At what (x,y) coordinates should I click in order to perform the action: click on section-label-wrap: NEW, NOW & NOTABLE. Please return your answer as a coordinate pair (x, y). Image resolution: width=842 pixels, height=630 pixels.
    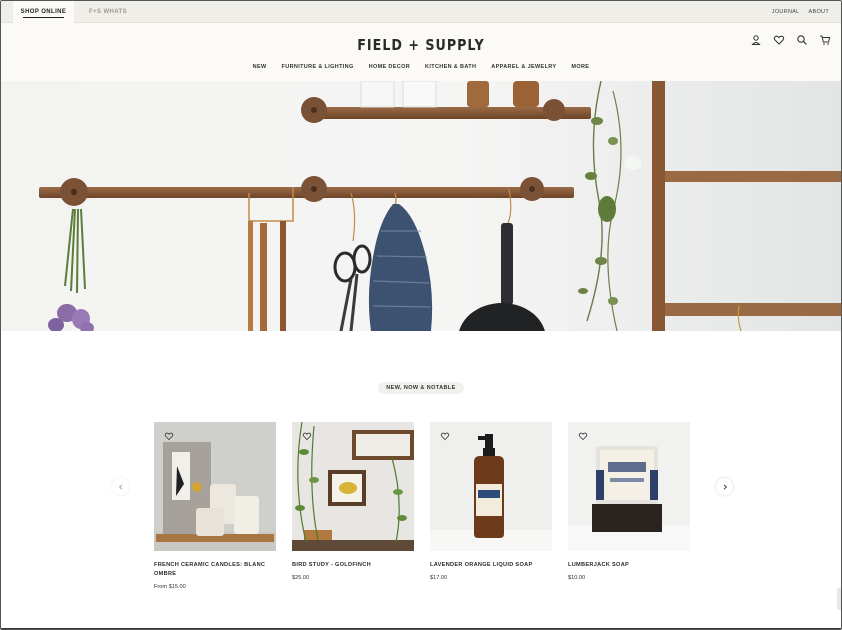
    Looking at the image, I should click on (421, 388).